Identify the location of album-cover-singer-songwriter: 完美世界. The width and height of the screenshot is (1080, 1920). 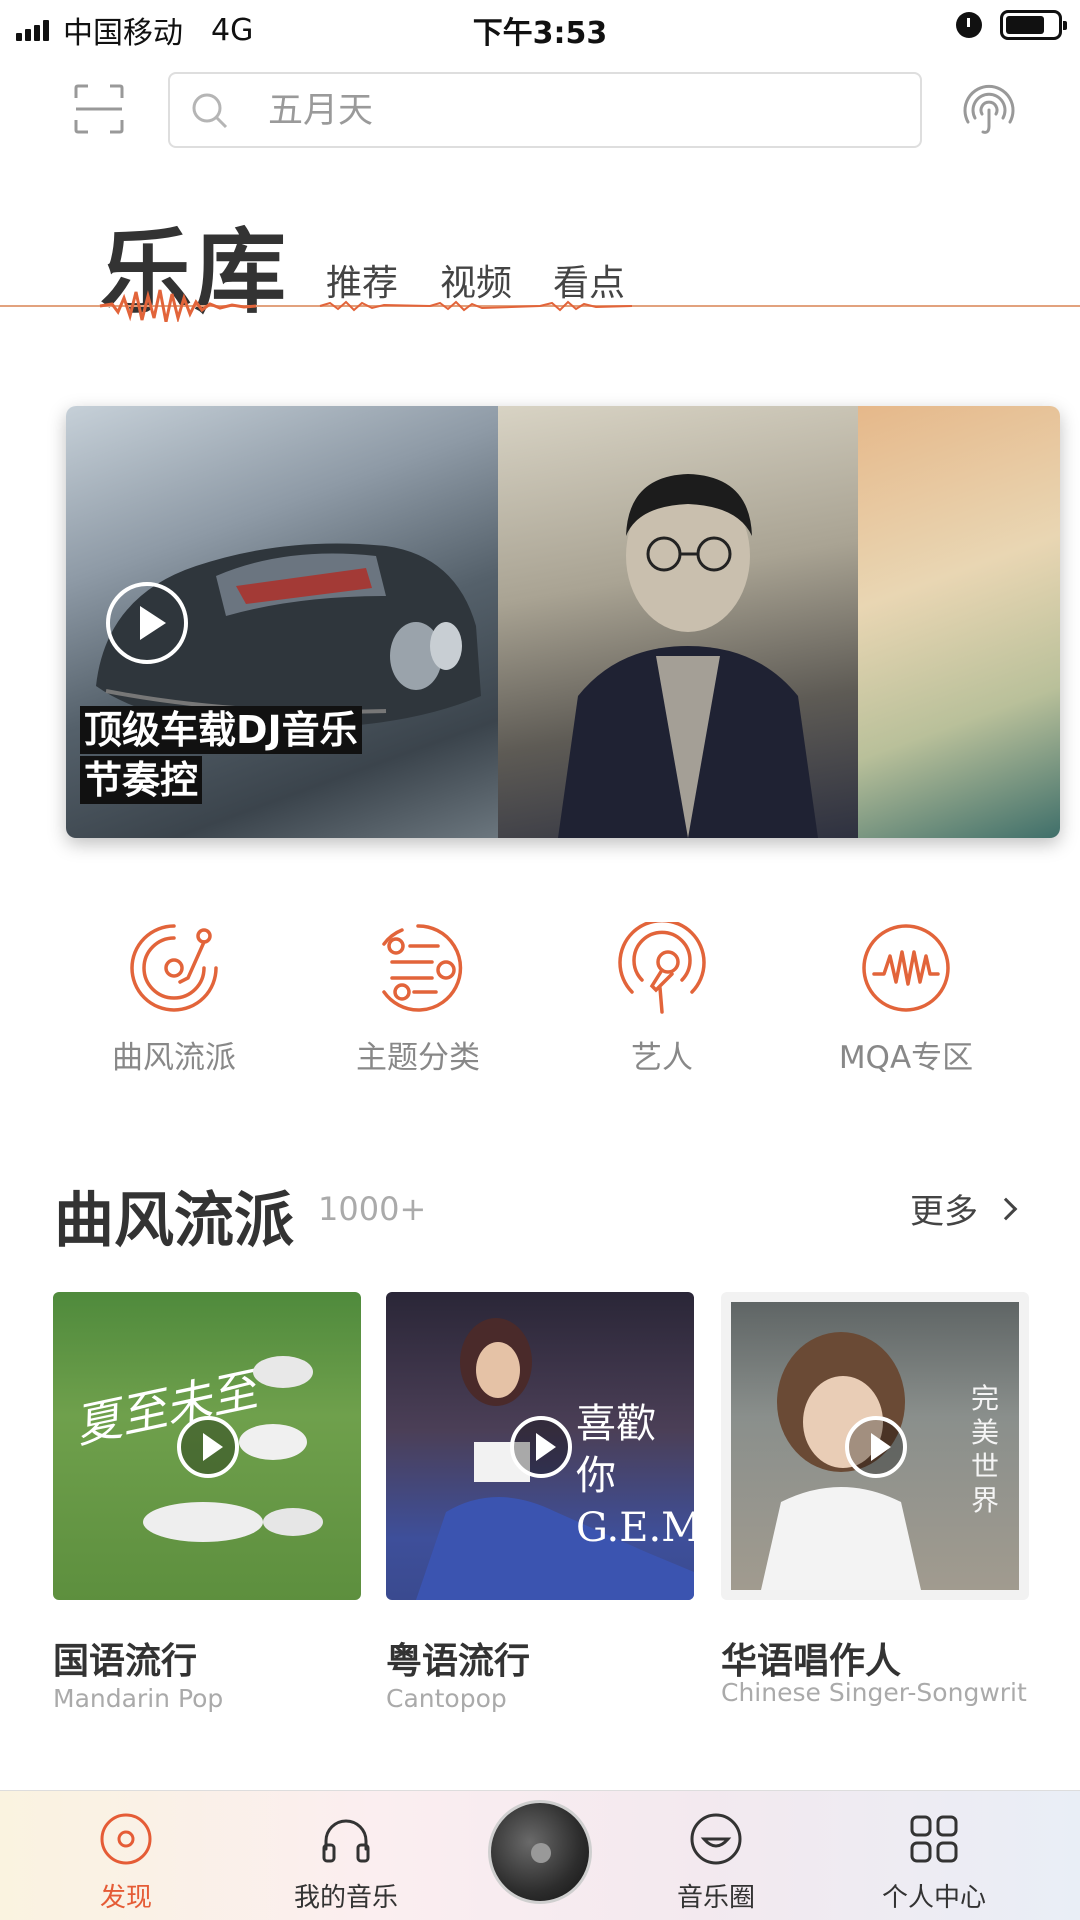
(875, 1446).